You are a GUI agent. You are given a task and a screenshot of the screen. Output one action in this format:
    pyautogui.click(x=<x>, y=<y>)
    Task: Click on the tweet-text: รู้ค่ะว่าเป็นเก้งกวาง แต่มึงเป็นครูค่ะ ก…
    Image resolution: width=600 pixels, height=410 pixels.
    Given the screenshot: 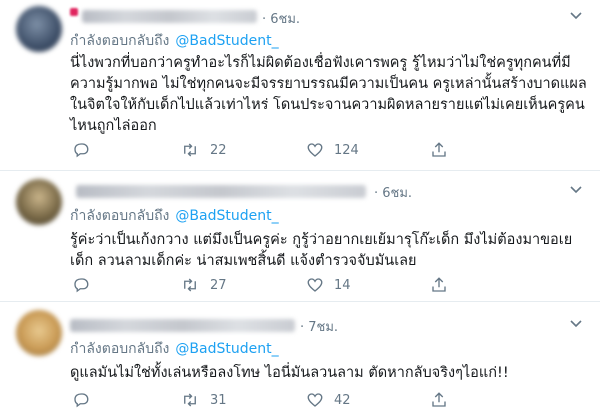 What is the action you would take?
    pyautogui.click(x=321, y=250)
    